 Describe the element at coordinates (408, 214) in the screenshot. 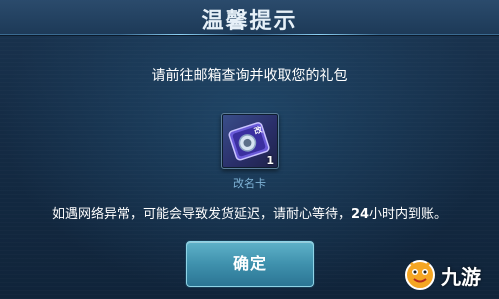

I see `notice-suffix: 小时内到账。` at that location.